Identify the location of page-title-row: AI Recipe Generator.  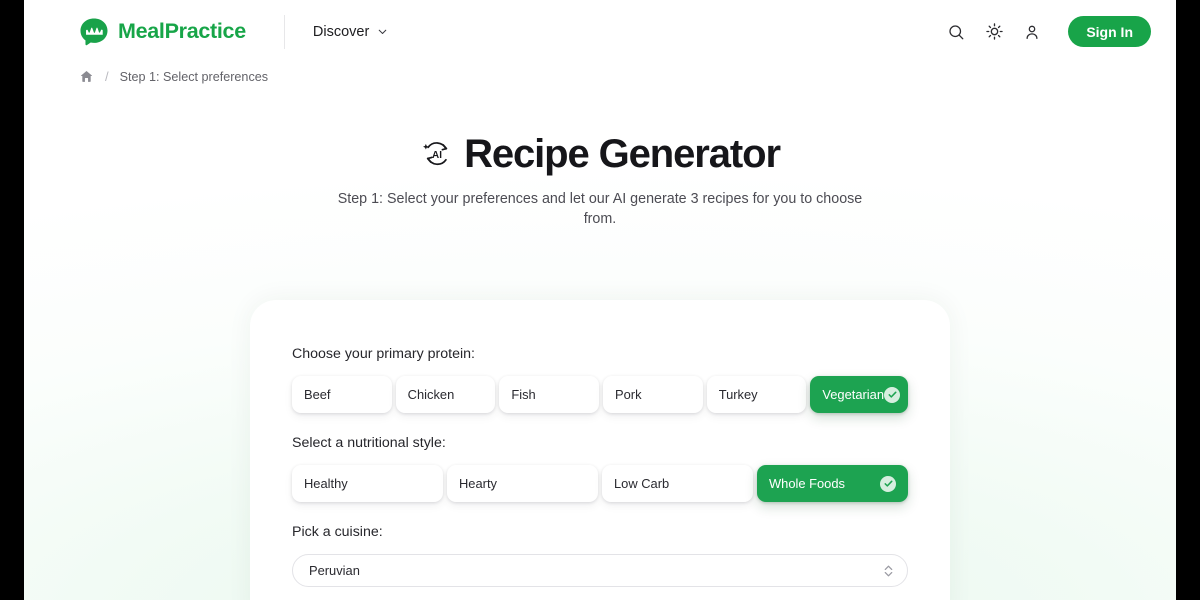
(600, 154).